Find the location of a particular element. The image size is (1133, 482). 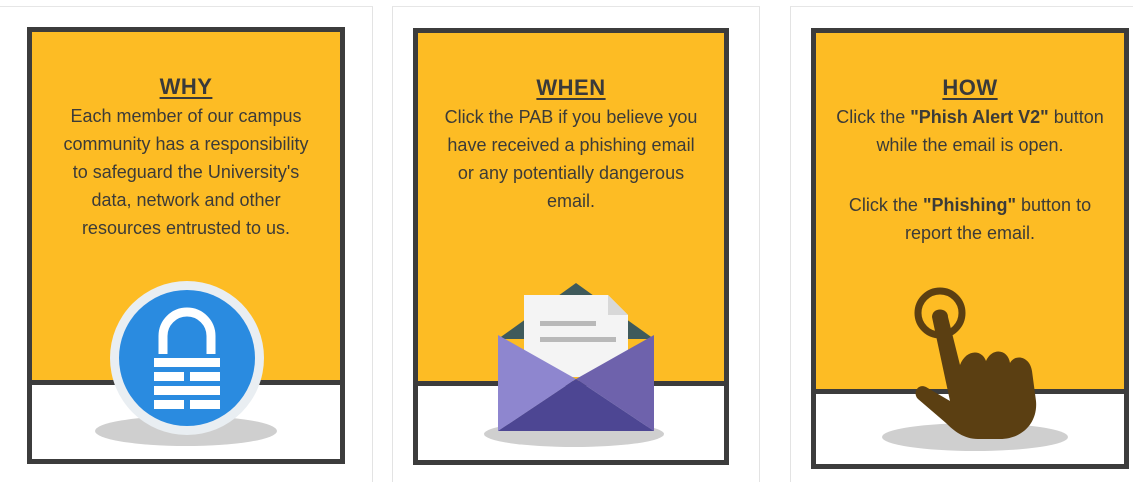

why-title: WHY is located at coordinates (186, 86).